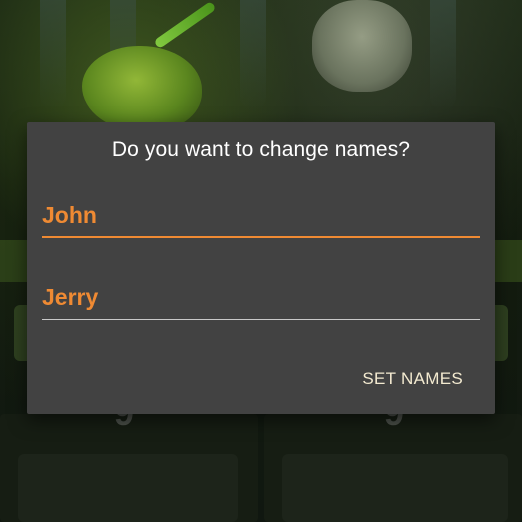  What do you see at coordinates (142, 89) in the screenshot?
I see `green-monster-illustration` at bounding box center [142, 89].